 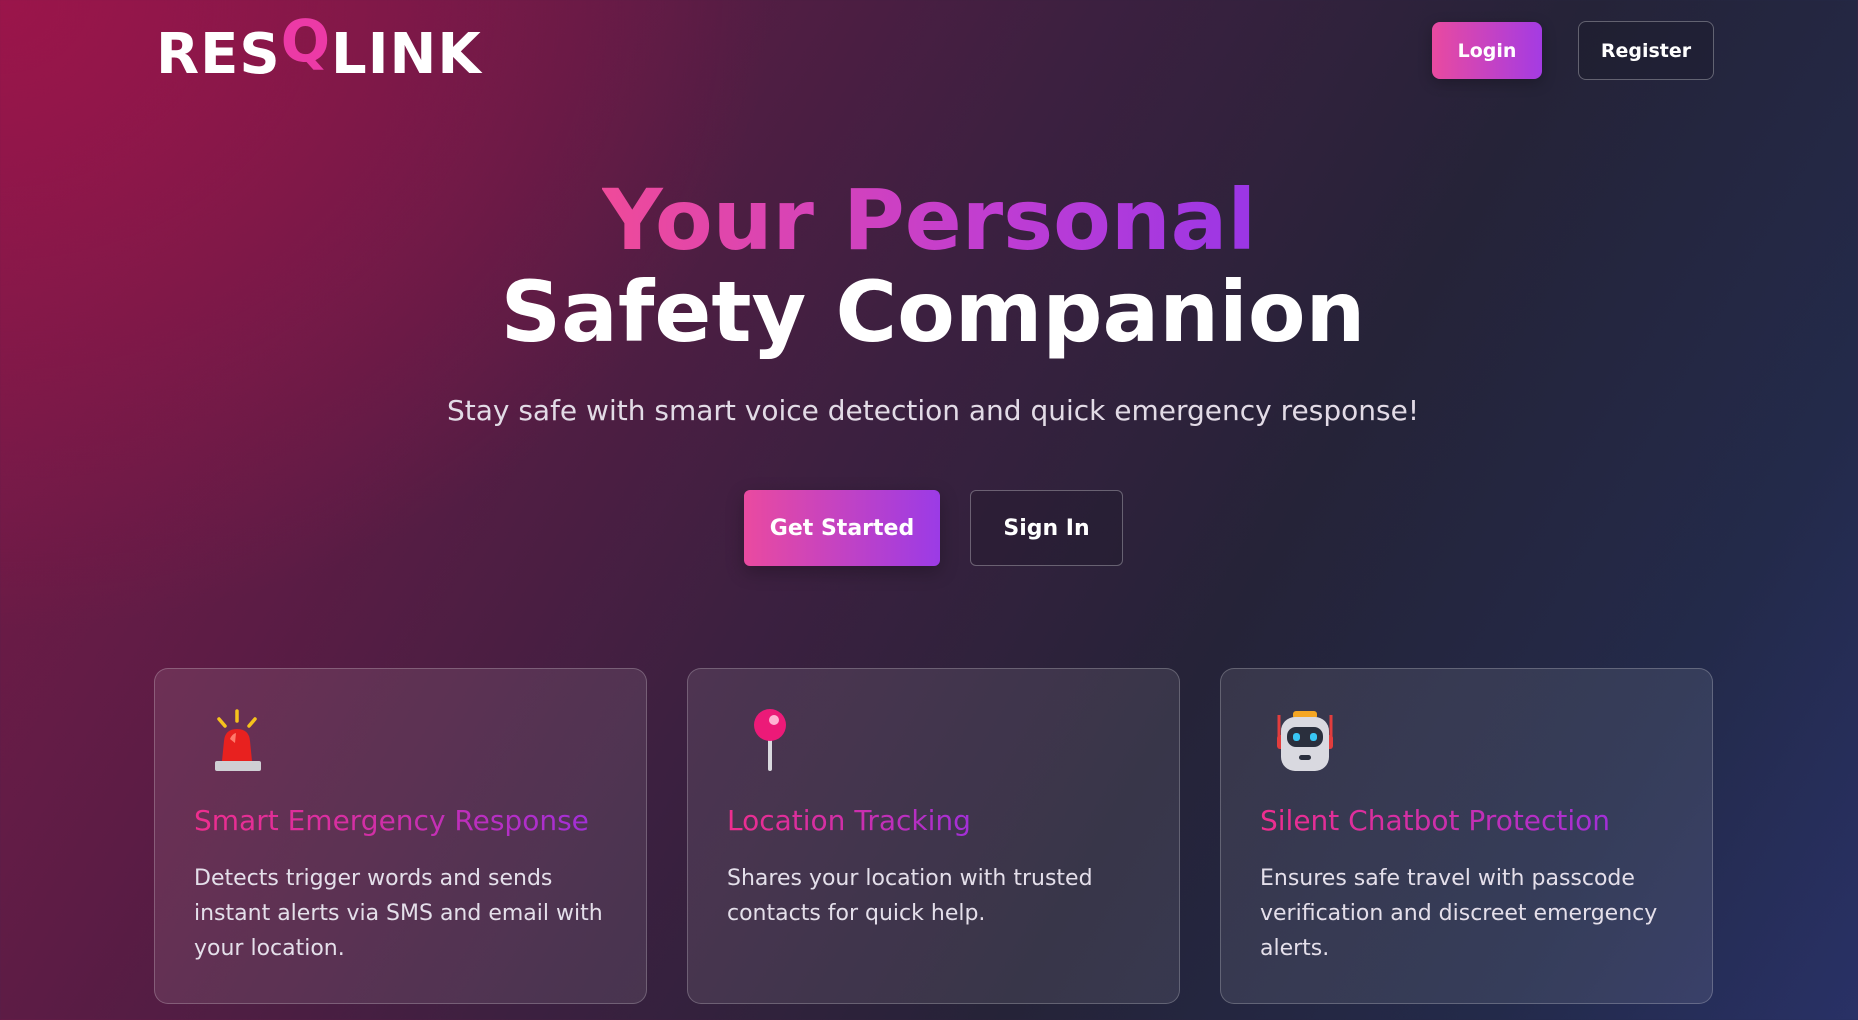 What do you see at coordinates (842, 528) in the screenshot?
I see `get-started-button: Get Started` at bounding box center [842, 528].